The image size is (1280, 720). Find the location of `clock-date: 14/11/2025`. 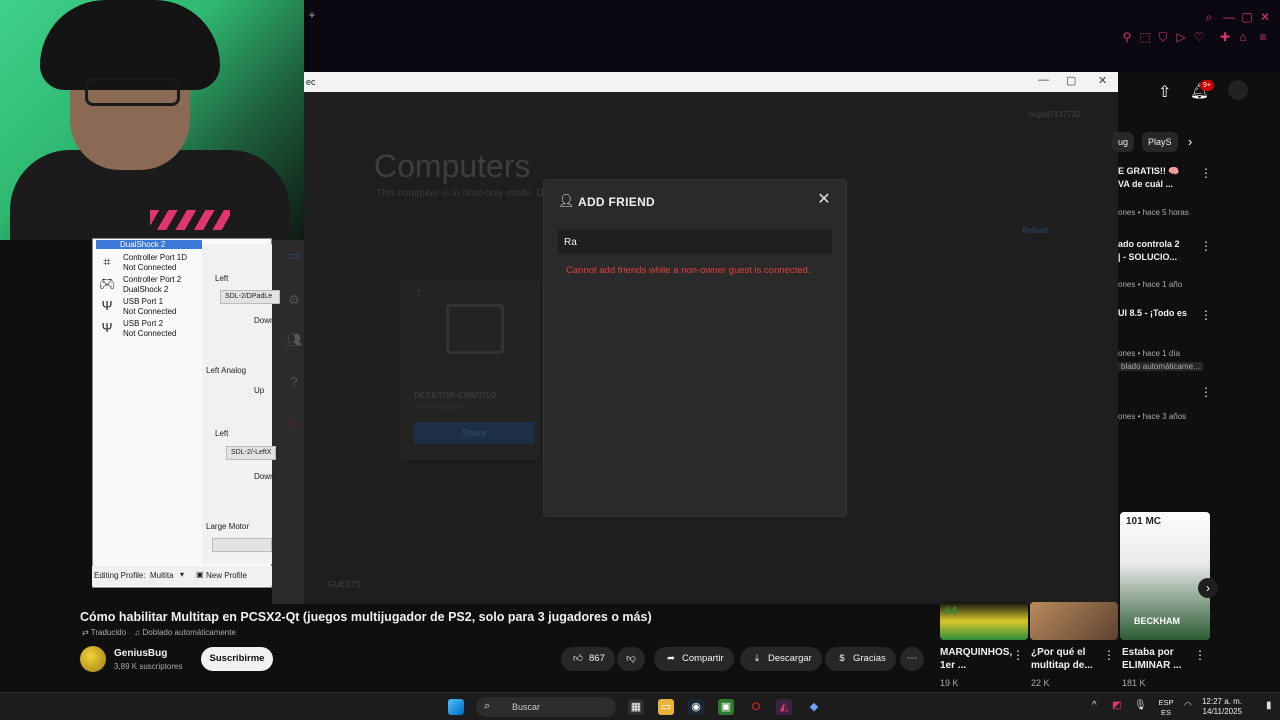

clock-date: 14/11/2025 is located at coordinates (1222, 711).